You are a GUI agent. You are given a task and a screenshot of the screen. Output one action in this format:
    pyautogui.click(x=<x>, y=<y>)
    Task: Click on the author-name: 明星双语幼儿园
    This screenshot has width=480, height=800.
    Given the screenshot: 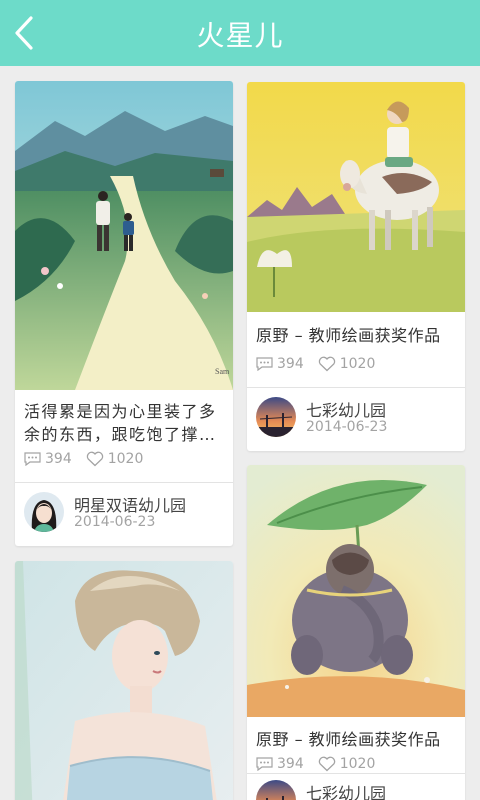 What is the action you would take?
    pyautogui.click(x=130, y=505)
    